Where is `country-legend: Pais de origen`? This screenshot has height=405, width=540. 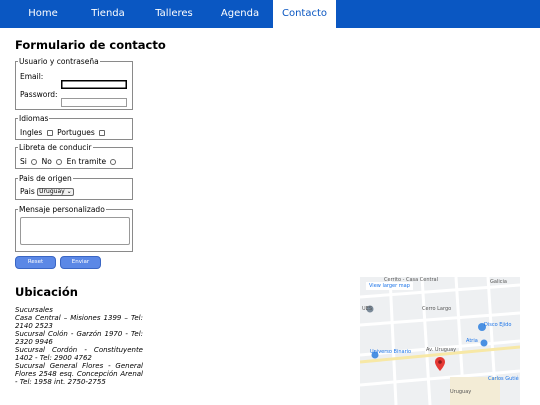
country-legend: Pais de origen is located at coordinates (45, 178).